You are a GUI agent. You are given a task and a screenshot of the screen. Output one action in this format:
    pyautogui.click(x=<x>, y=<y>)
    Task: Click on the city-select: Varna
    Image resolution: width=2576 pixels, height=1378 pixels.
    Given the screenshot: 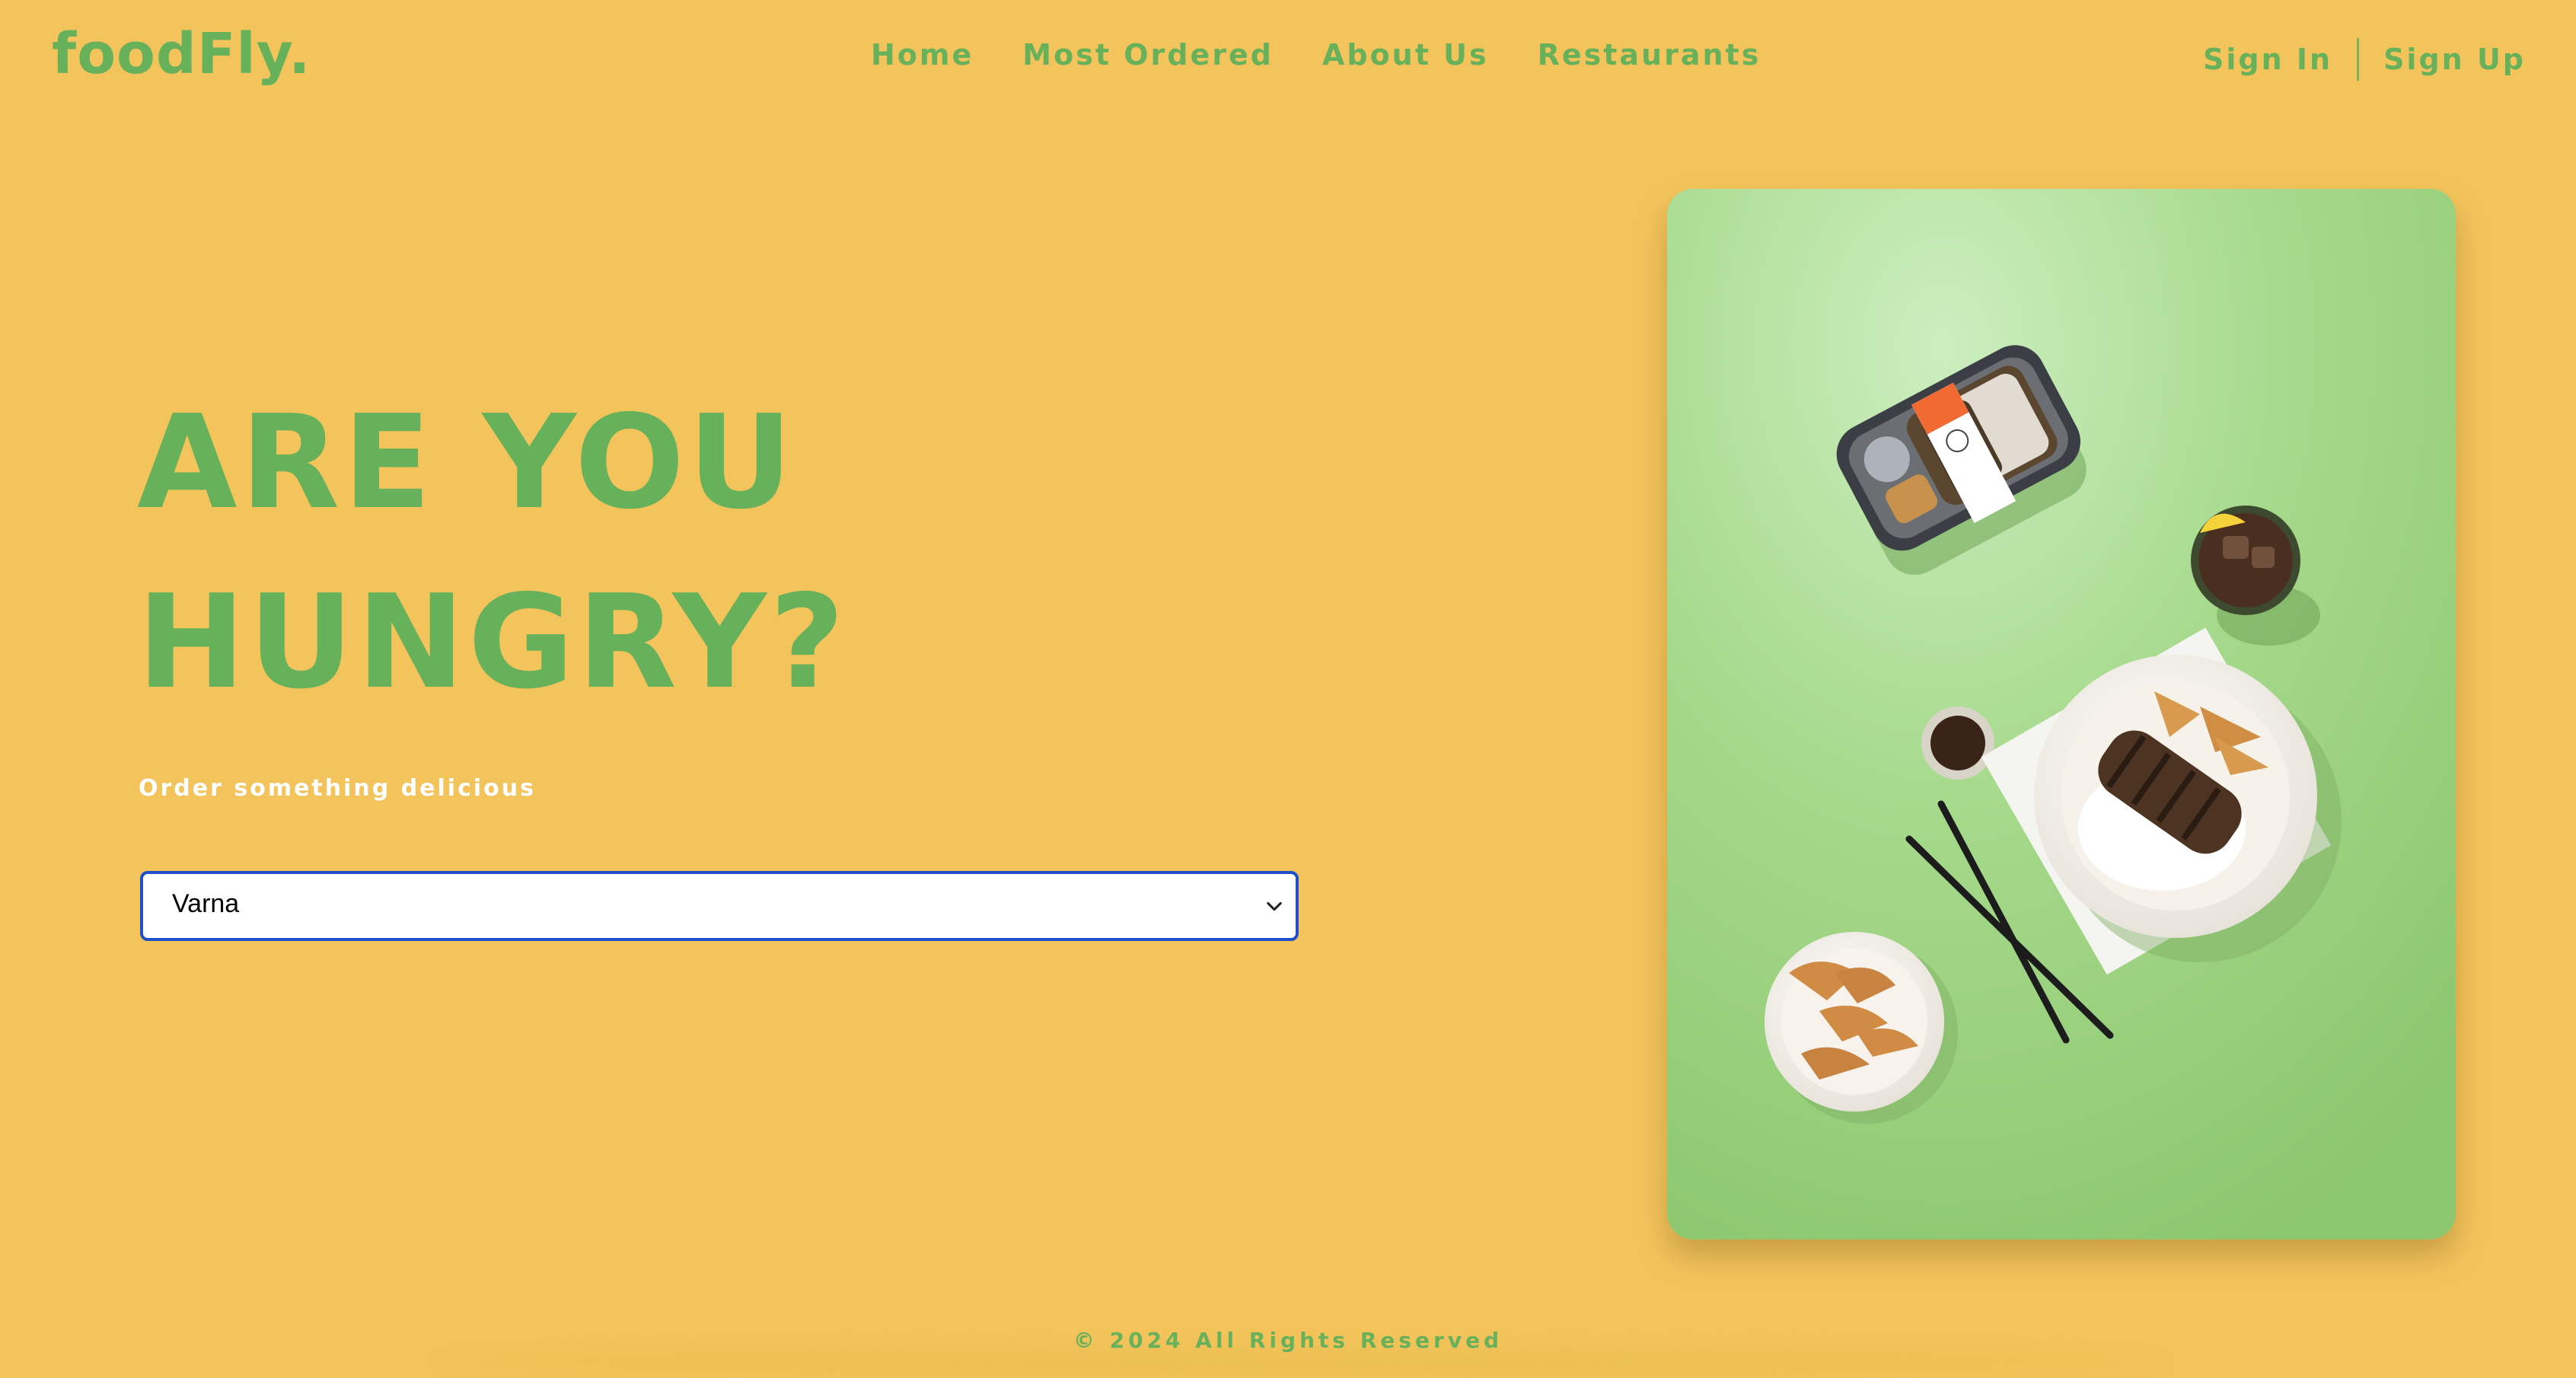 What is the action you would take?
    pyautogui.click(x=720, y=906)
    